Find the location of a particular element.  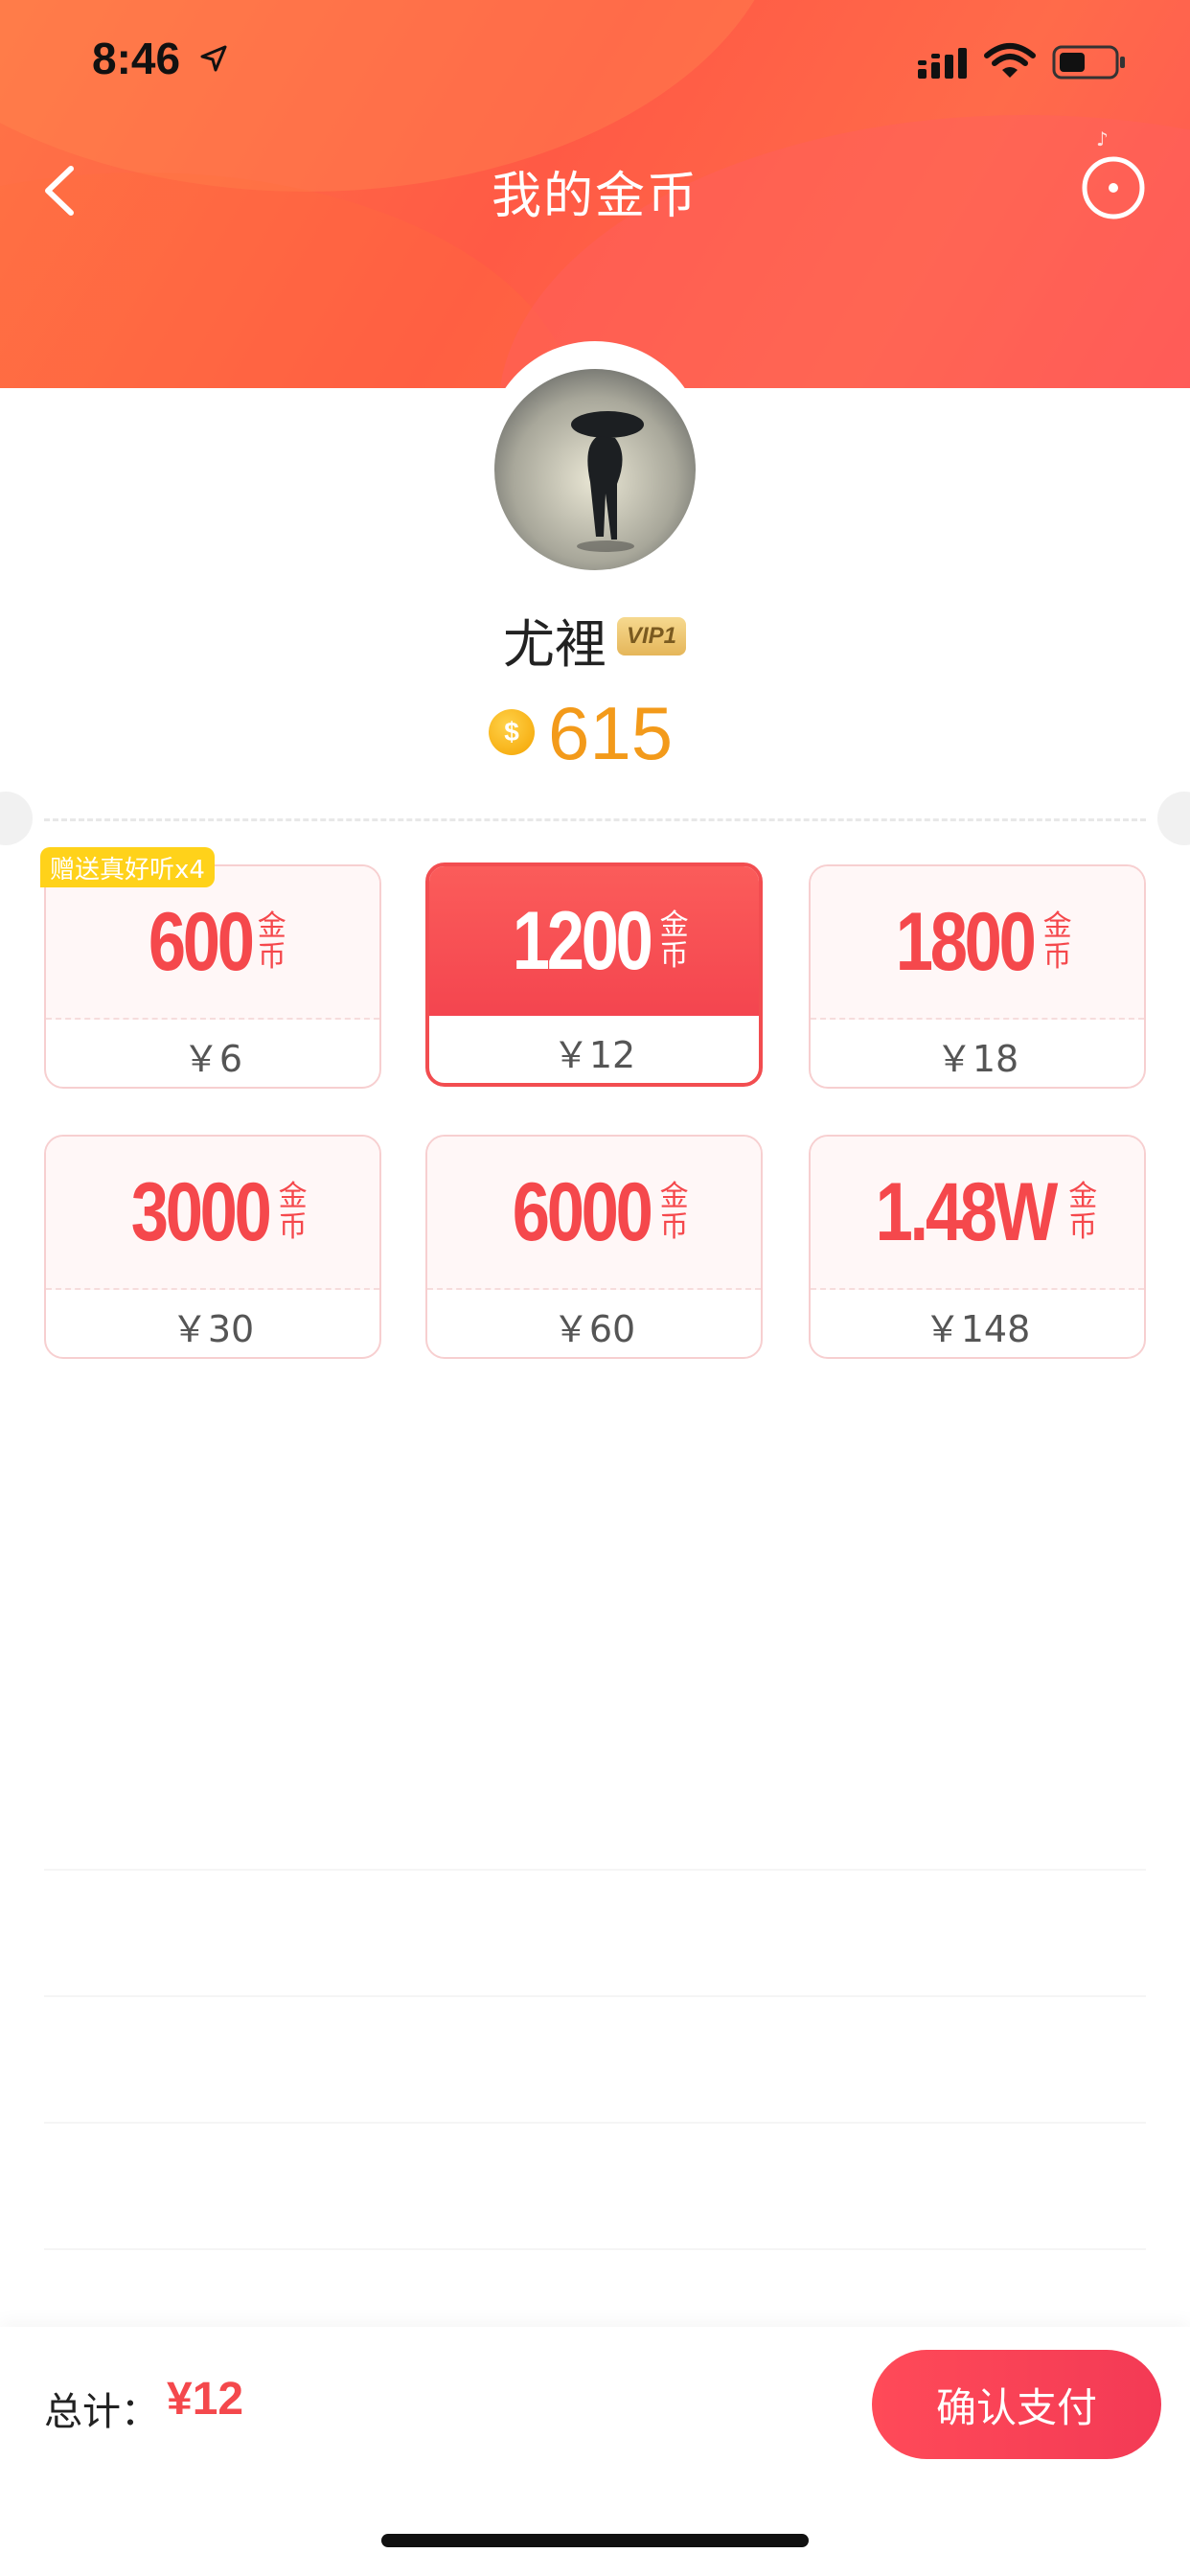

package-card-3000: 3000 金币 ￥30 is located at coordinates (213, 1247).